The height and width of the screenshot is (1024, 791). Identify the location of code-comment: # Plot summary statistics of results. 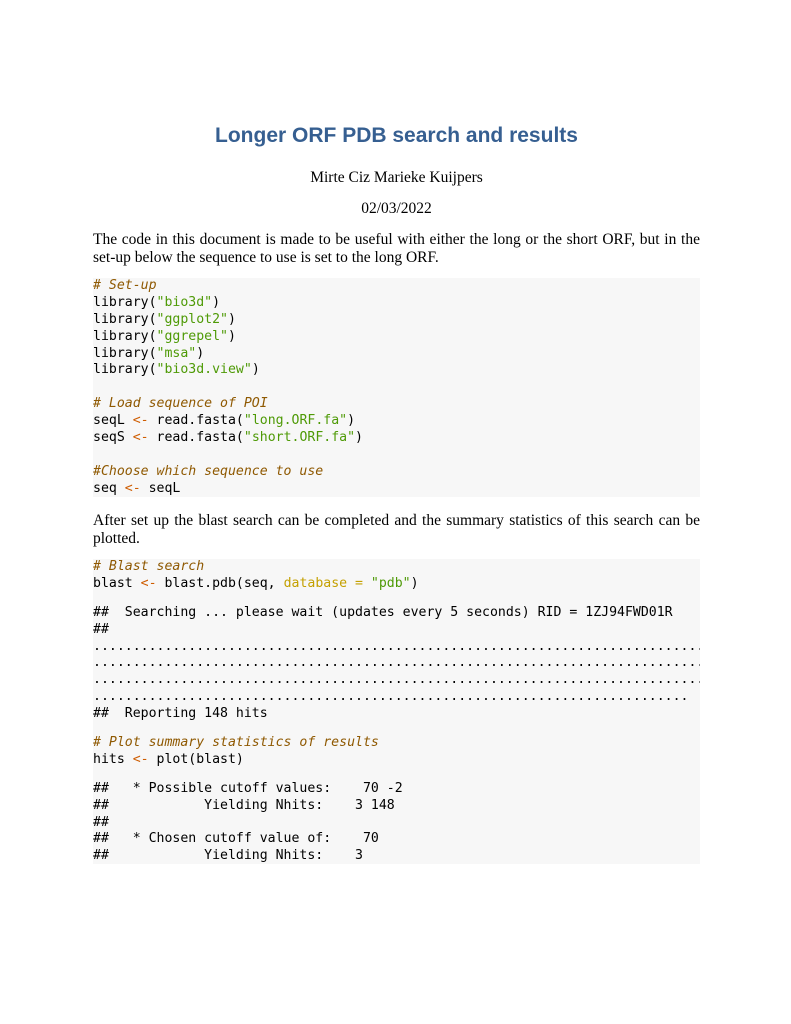
(236, 743).